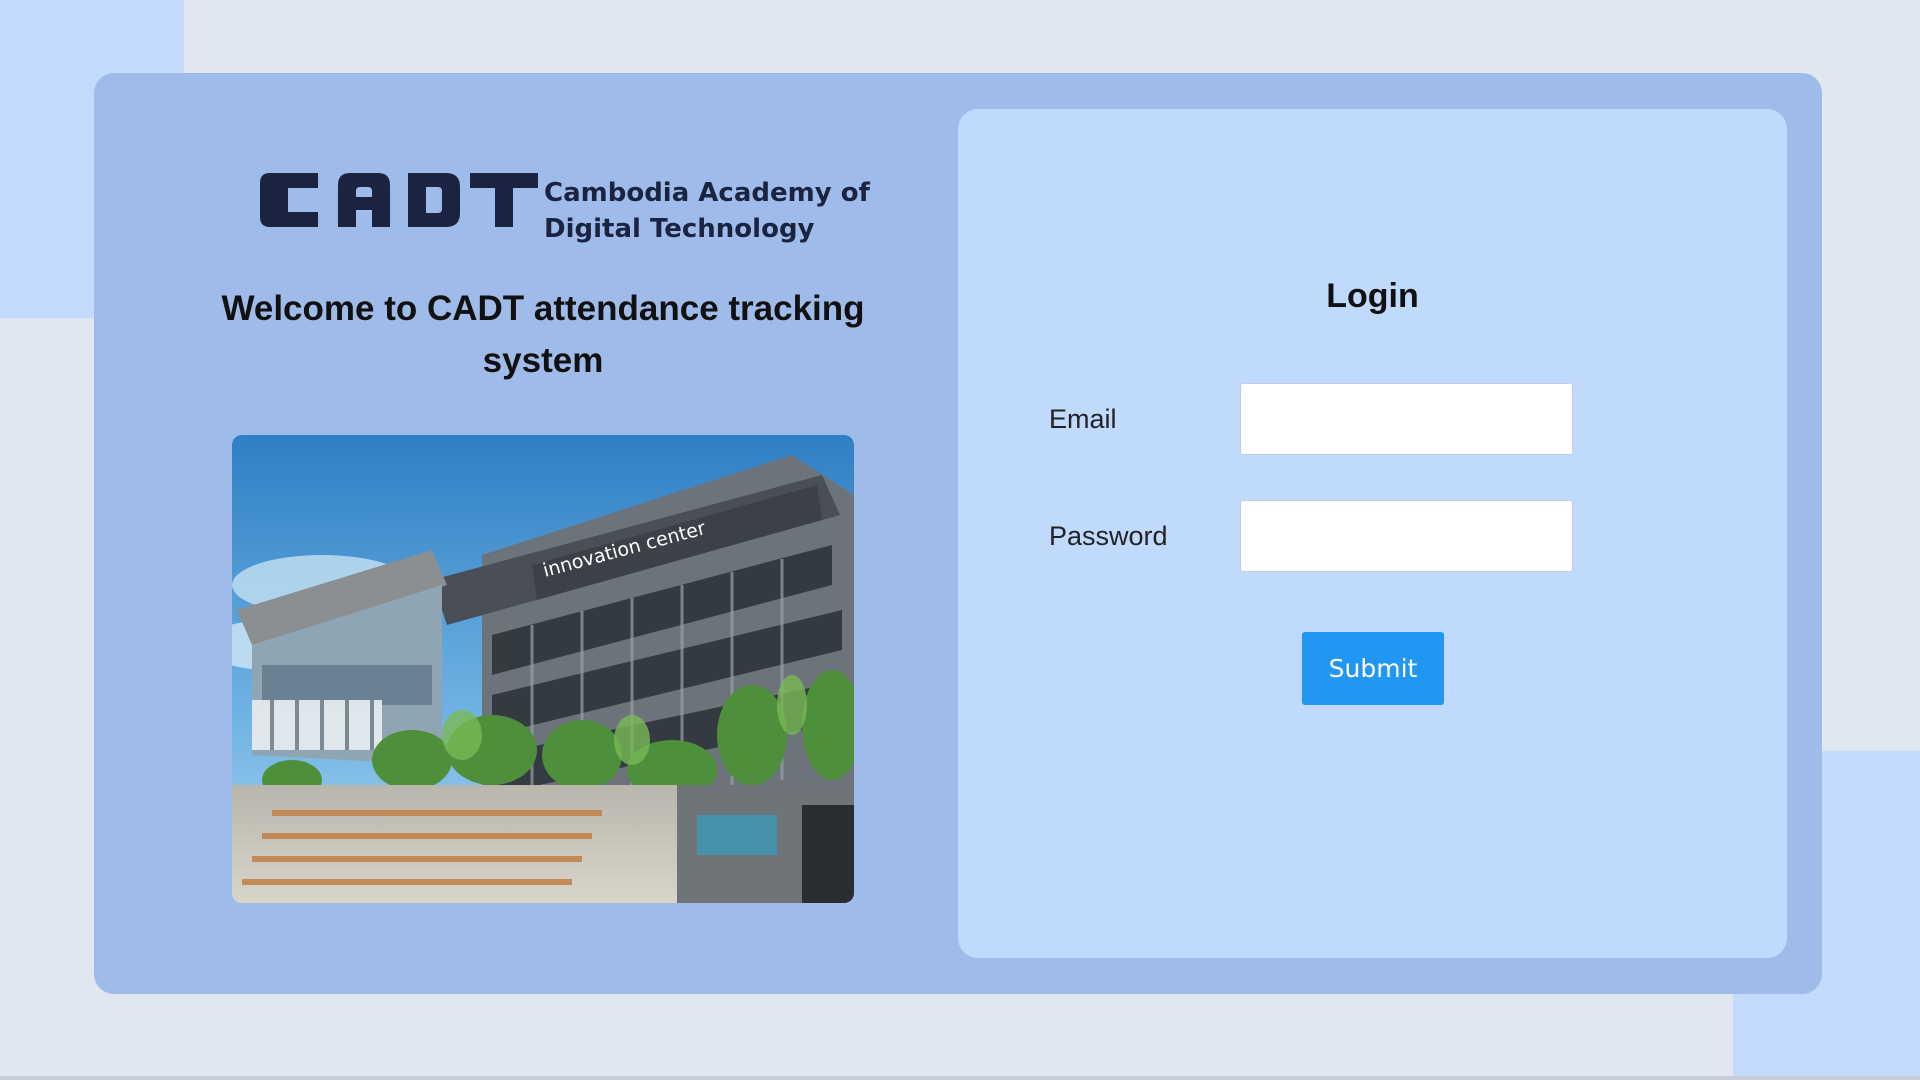 This screenshot has height=1080, width=1920. Describe the element at coordinates (1406, 419) in the screenshot. I see `email-field` at that location.